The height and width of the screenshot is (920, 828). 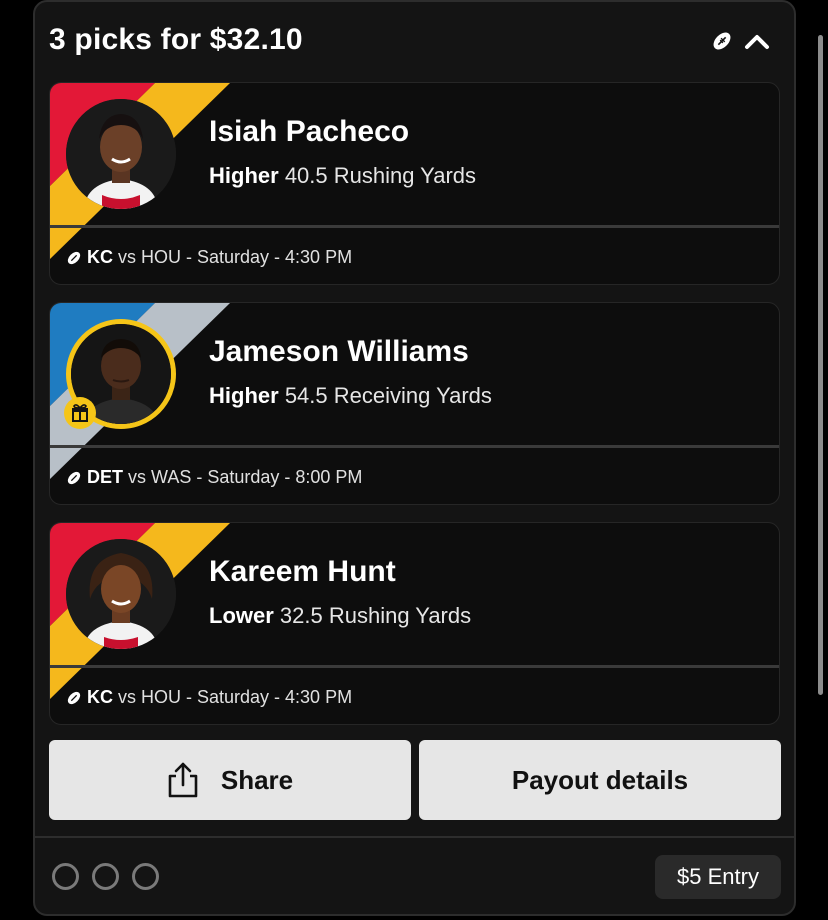 What do you see at coordinates (105, 477) in the screenshot?
I see `team-abbrev: DET` at bounding box center [105, 477].